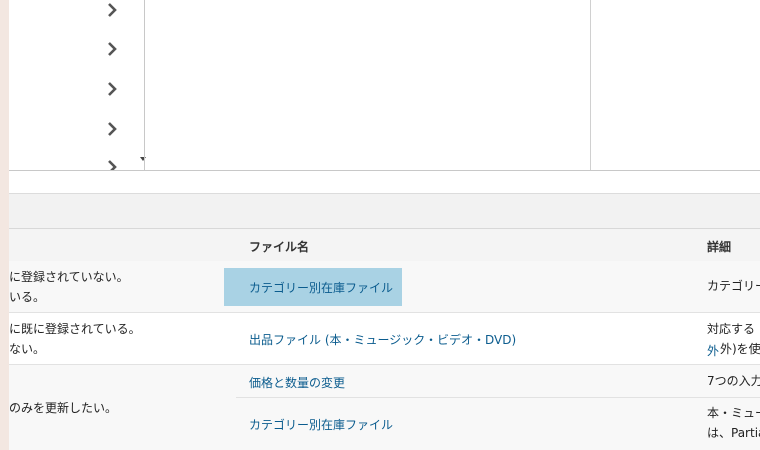 The image size is (760, 450). What do you see at coordinates (713, 350) in the screenshot?
I see `details-link: 外` at bounding box center [713, 350].